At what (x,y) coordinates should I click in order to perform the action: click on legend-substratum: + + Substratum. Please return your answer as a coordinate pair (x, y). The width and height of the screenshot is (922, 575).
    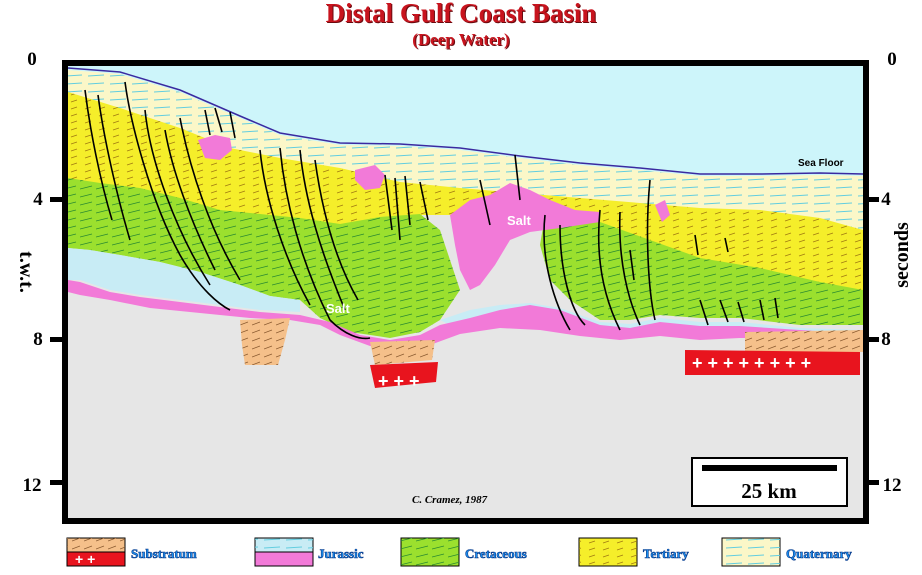
    Looking at the image, I should click on (131, 552).